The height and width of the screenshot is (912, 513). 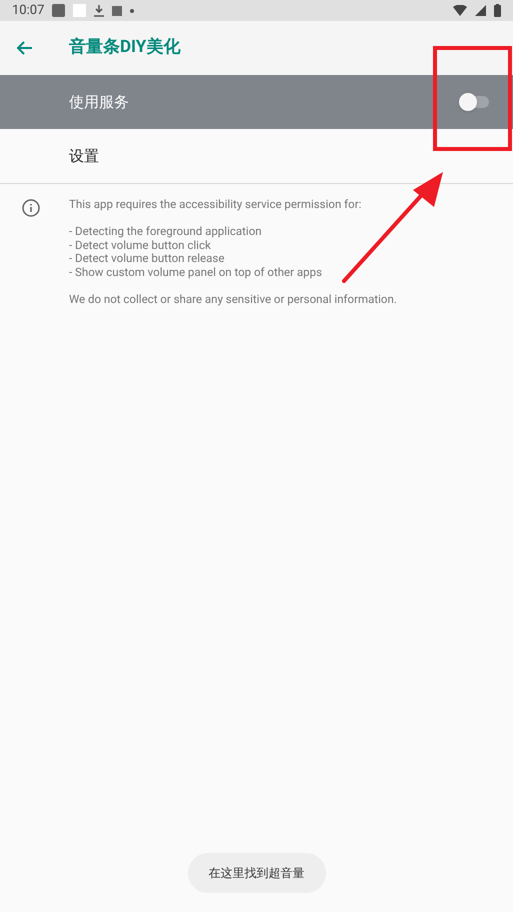 I want to click on status-time: 10:07, so click(x=28, y=11).